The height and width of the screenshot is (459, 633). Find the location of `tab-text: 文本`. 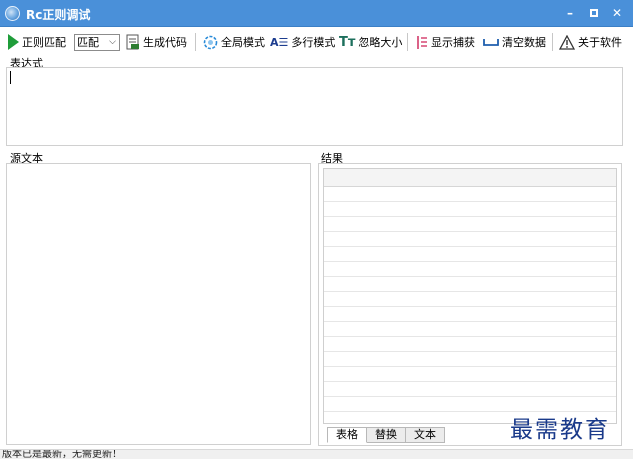

tab-text: 文本 is located at coordinates (425, 435).